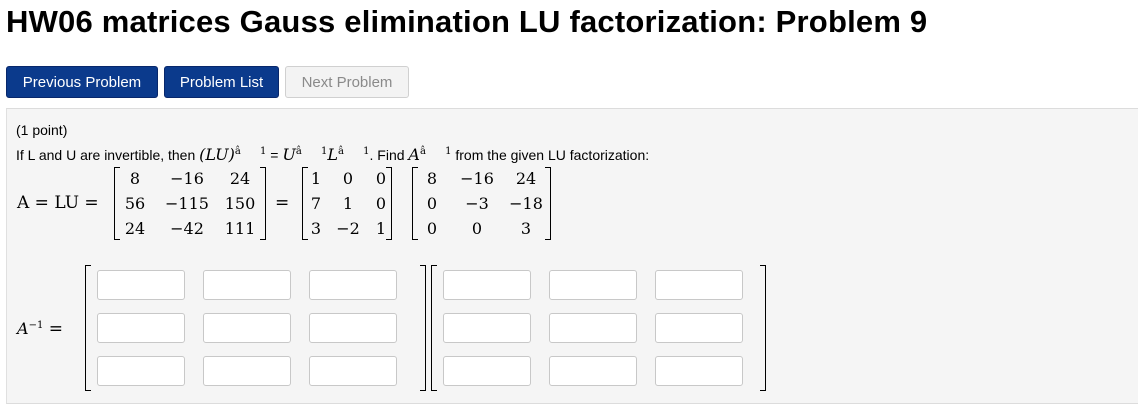  What do you see at coordinates (477, 203) in the screenshot?
I see `matrix-u-cell: −3` at bounding box center [477, 203].